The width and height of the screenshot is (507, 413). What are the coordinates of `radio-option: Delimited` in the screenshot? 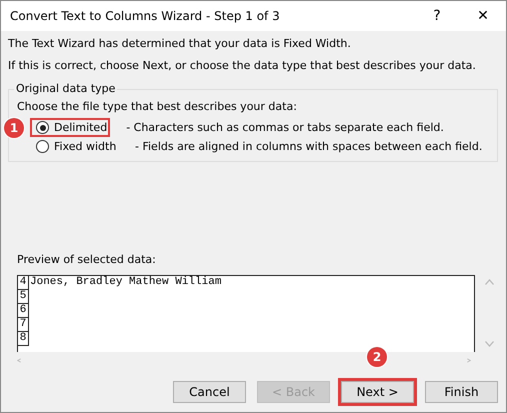 It's located at (70, 127).